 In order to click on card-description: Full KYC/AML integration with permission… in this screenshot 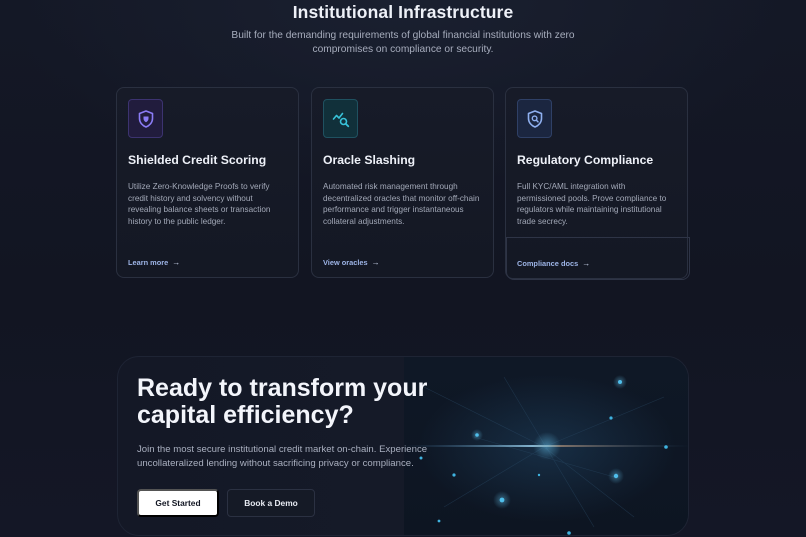, I will do `click(592, 204)`.